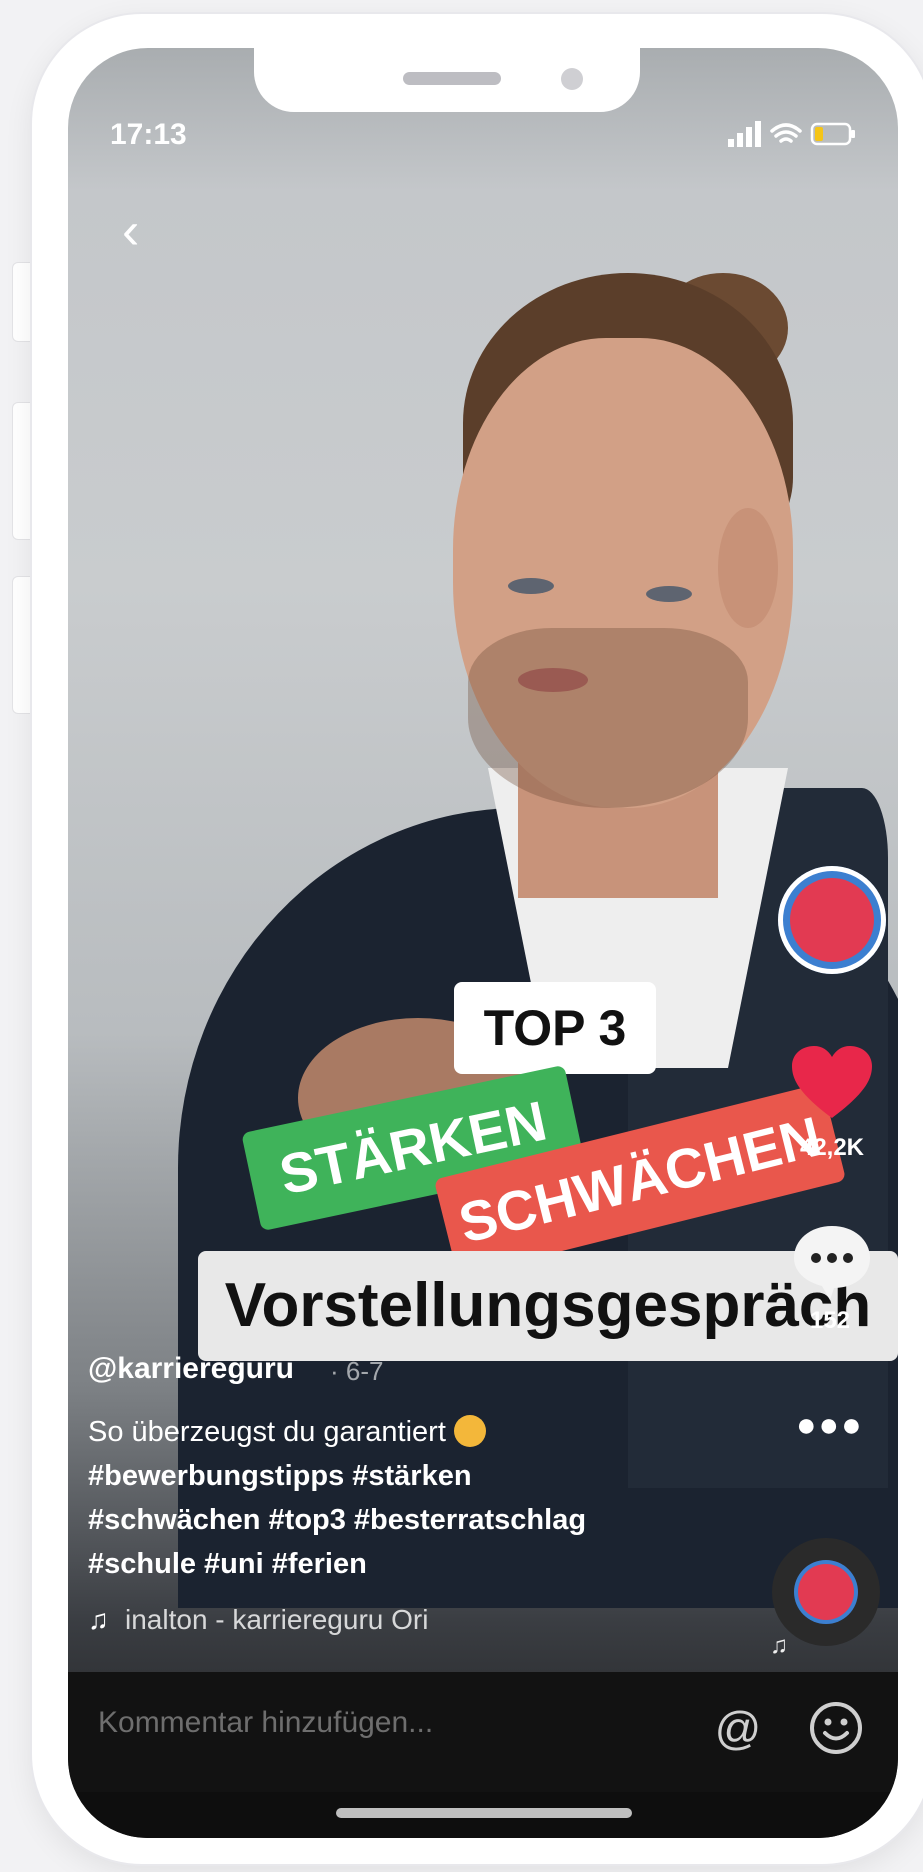 This screenshot has width=923, height=1872. What do you see at coordinates (779, 1645) in the screenshot?
I see `small-music-note-icon: ♫` at bounding box center [779, 1645].